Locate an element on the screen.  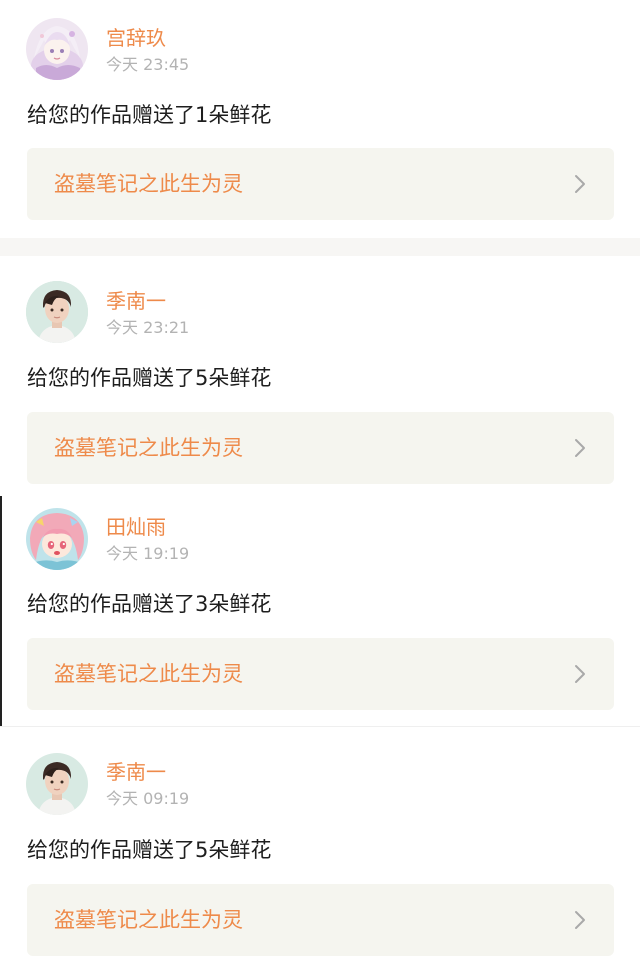
screenshot-seam is located at coordinates (1, 611).